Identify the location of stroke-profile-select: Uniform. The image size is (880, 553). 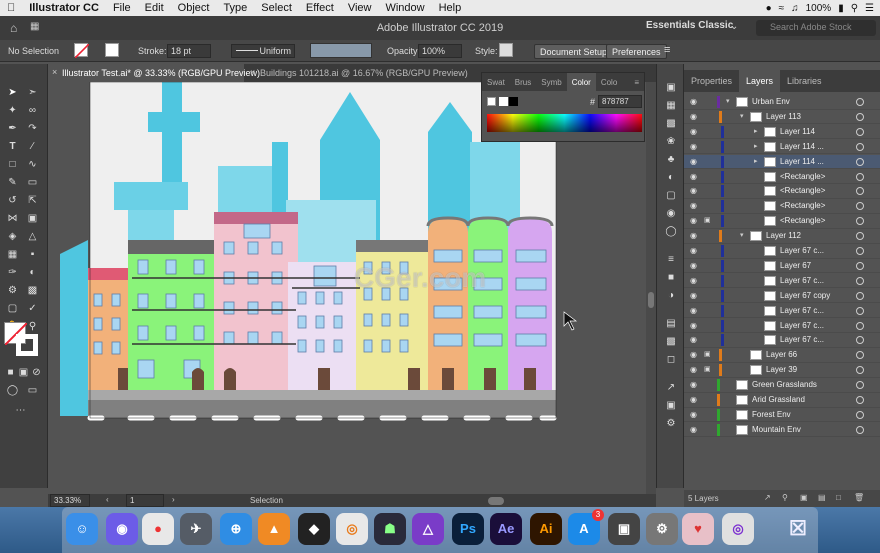
(263, 51).